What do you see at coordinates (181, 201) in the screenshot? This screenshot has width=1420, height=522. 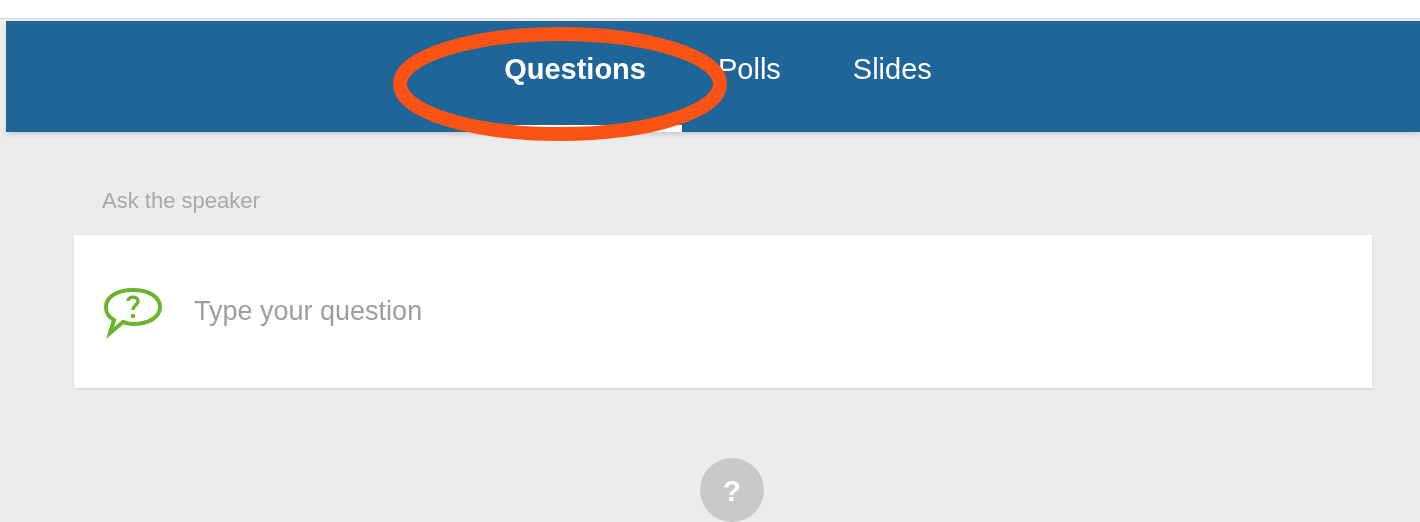 I see `section-label: Ask the speaker` at bounding box center [181, 201].